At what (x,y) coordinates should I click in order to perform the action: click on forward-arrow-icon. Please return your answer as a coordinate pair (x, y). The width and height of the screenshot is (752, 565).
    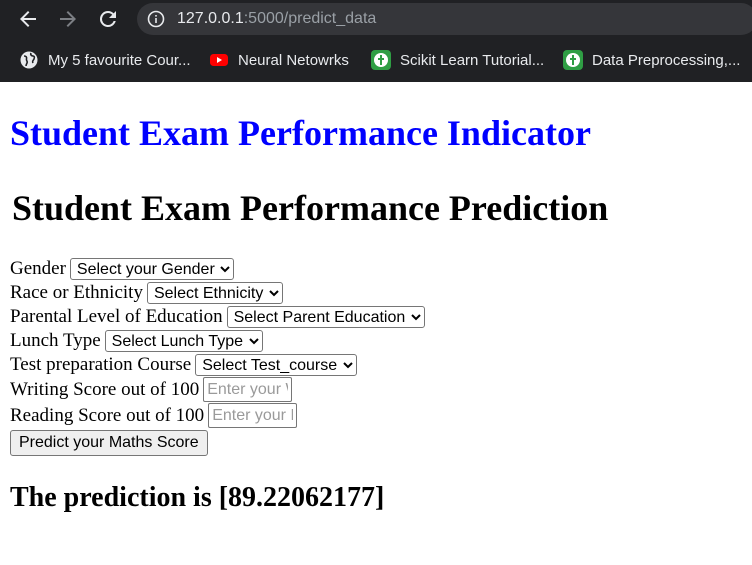
    Looking at the image, I should click on (68, 19).